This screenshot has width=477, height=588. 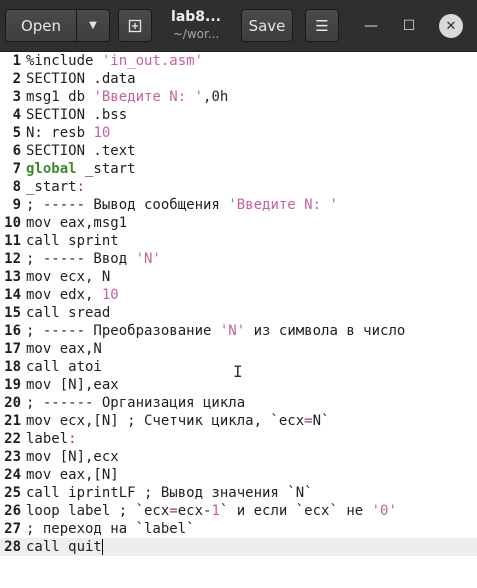 I want to click on code-line: 12 ; ----- Ввод 'N', so click(x=238, y=259).